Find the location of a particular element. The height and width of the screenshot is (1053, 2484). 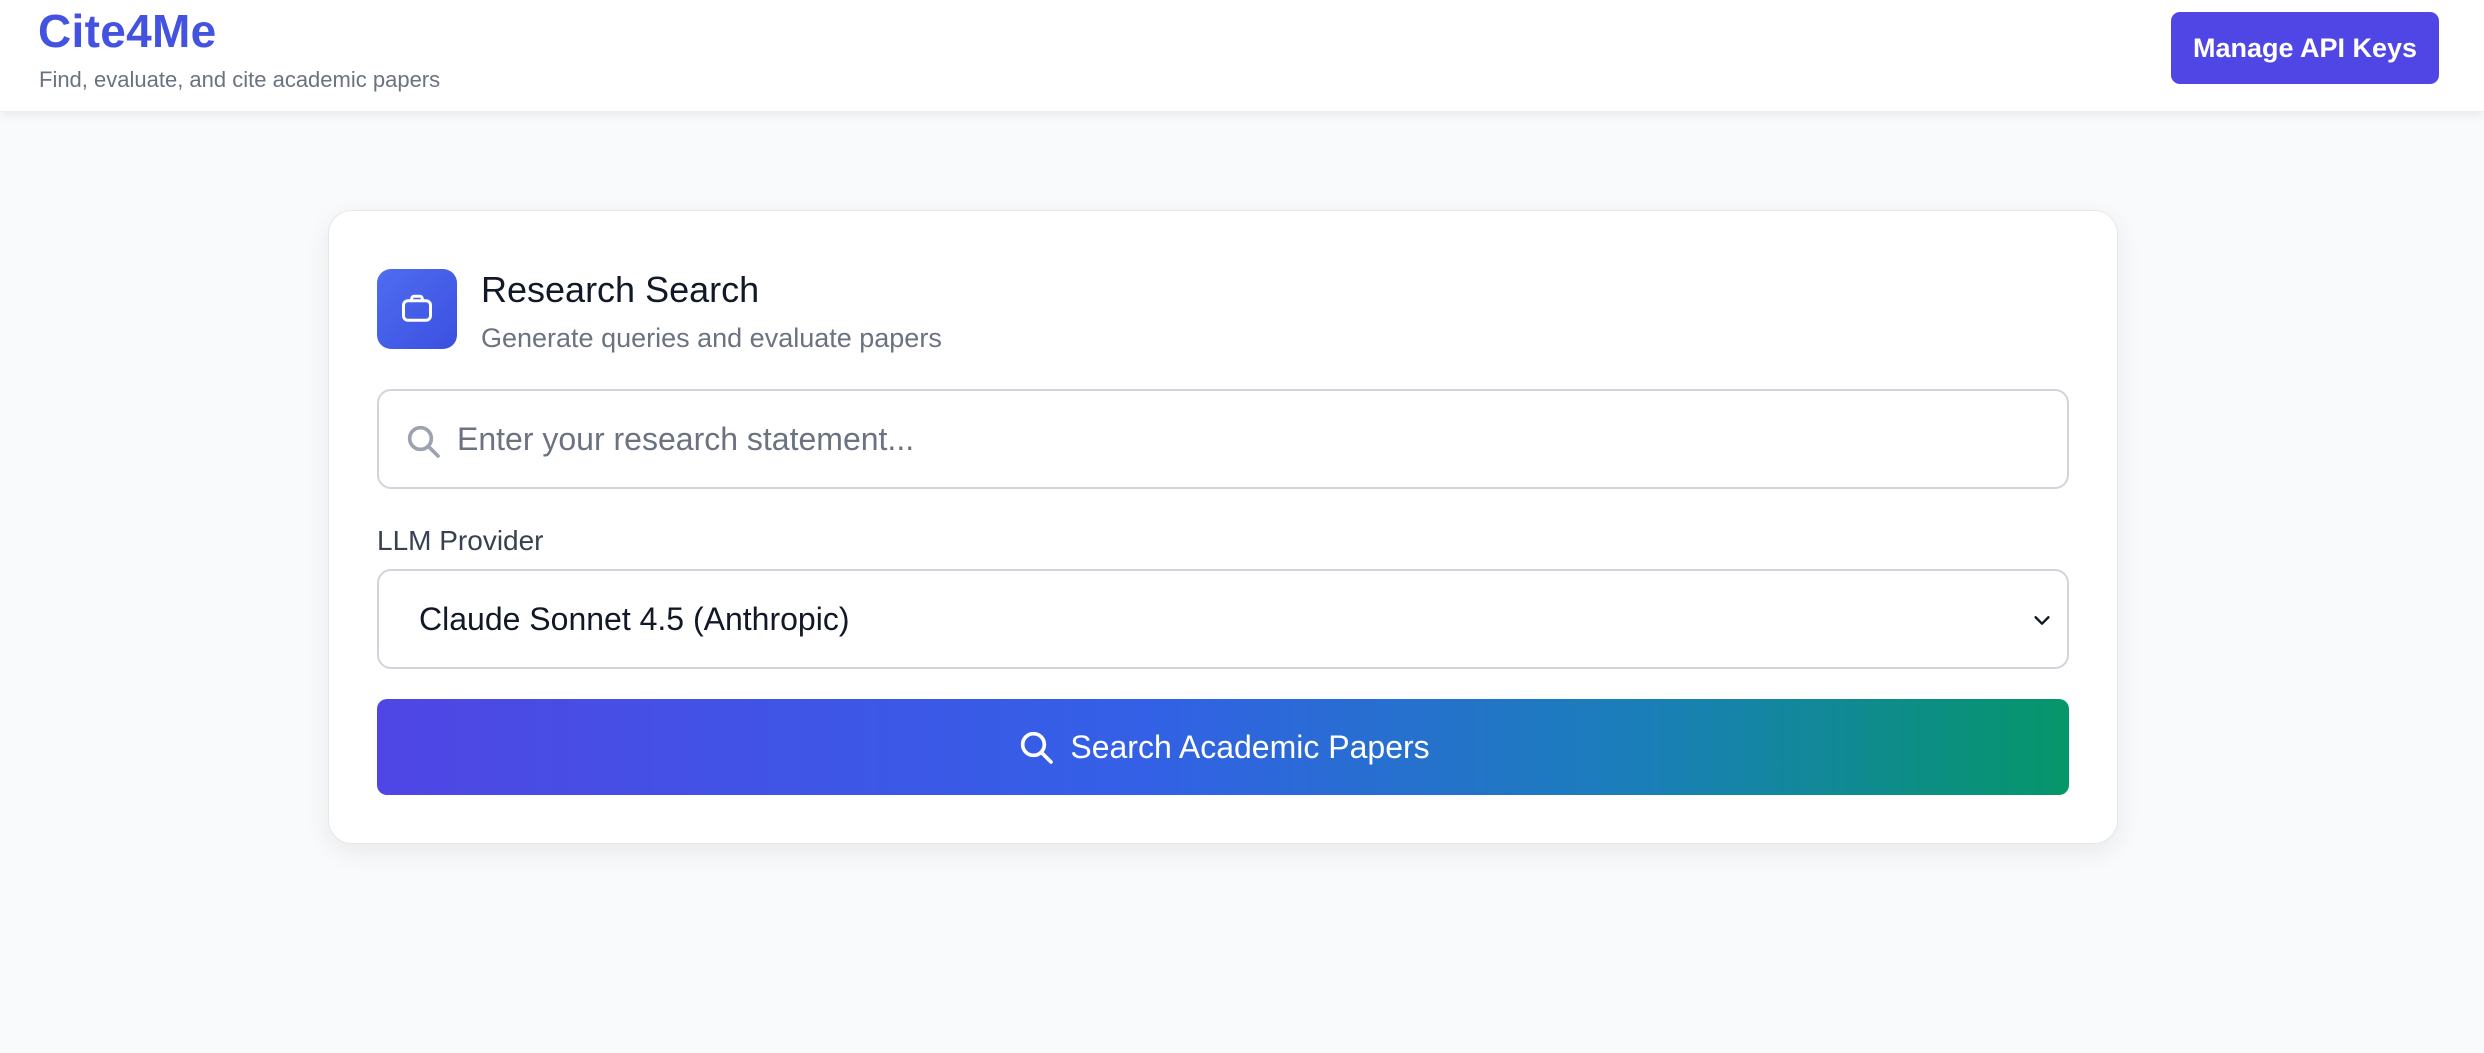

llm-provider-select: Claude Sonnet 4.5 (Anthropic) is located at coordinates (1223, 619).